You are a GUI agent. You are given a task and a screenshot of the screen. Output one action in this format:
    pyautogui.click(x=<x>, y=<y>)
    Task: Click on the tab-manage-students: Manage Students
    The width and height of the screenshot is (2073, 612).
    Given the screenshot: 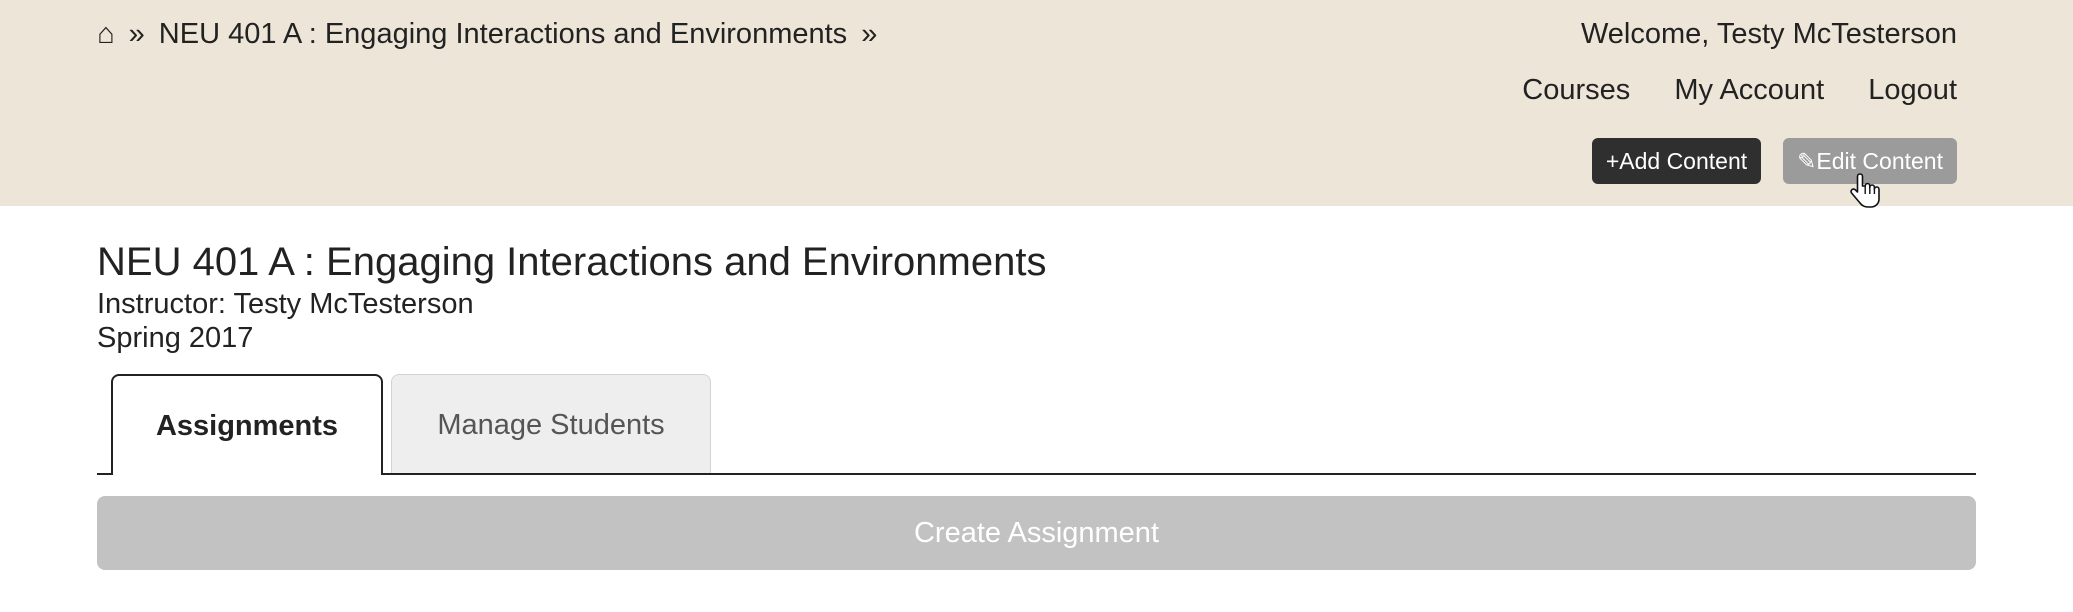 What is the action you would take?
    pyautogui.click(x=551, y=424)
    